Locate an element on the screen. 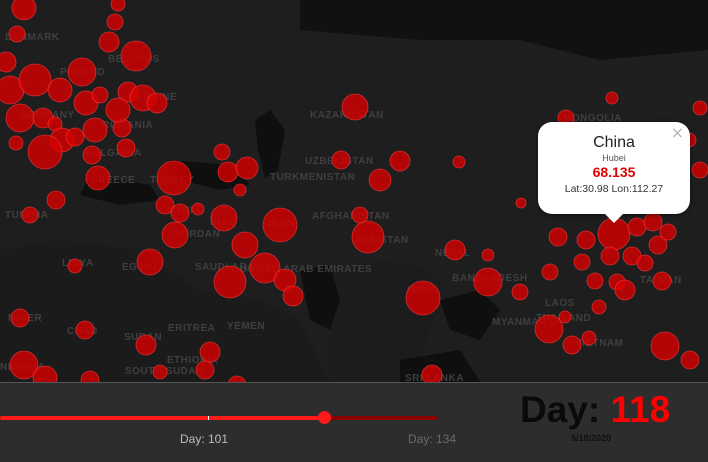 The image size is (708, 462). popup-coordinates: Lat:30.98 Lon:112.27 is located at coordinates (614, 189).